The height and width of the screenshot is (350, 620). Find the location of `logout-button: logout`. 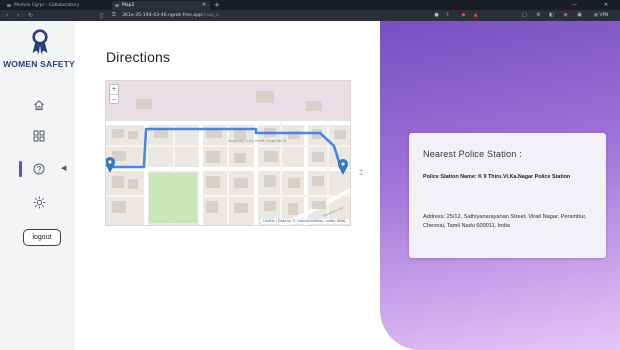

logout-button: logout is located at coordinates (42, 237).